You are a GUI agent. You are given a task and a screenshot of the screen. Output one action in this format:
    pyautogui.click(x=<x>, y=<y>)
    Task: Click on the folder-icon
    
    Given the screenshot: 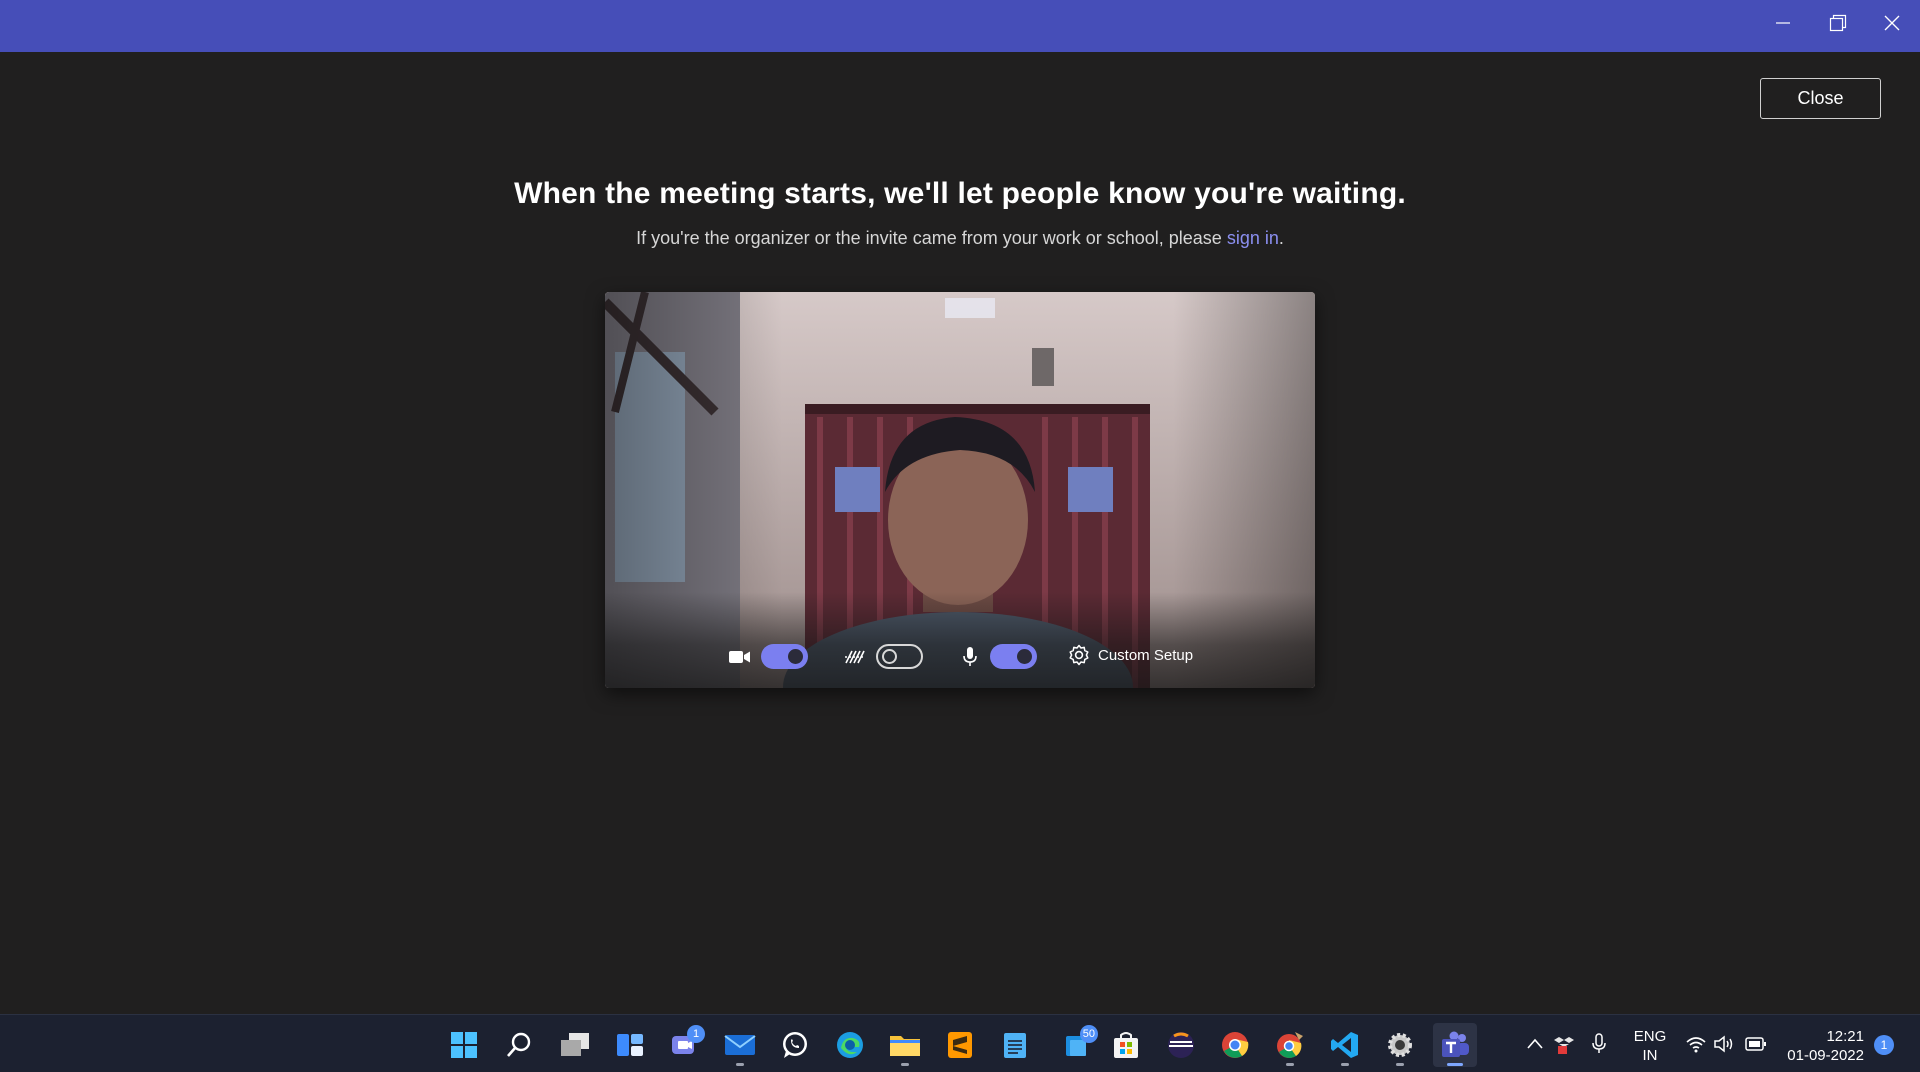 What is the action you would take?
    pyautogui.click(x=905, y=1046)
    